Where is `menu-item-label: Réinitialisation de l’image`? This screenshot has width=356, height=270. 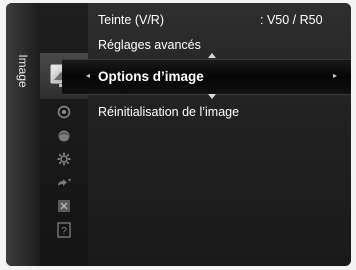
menu-item-label: Réinitialisation de l’image is located at coordinates (169, 112).